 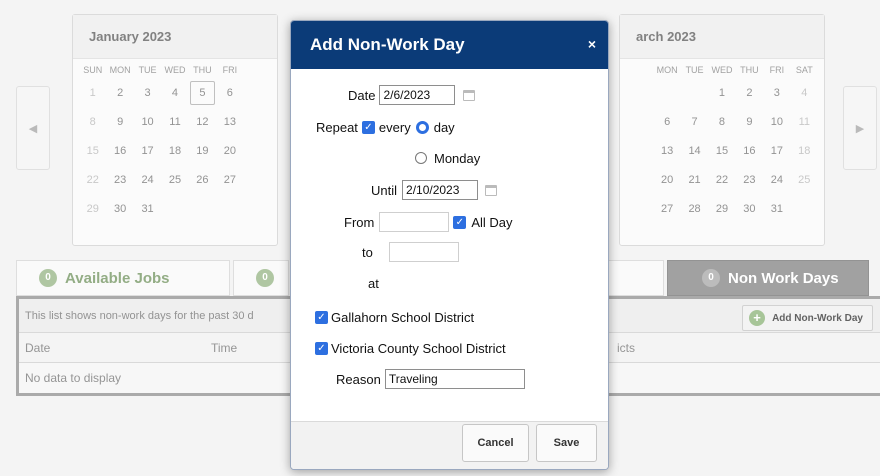 I want to click on at-row: at, so click(x=373, y=283).